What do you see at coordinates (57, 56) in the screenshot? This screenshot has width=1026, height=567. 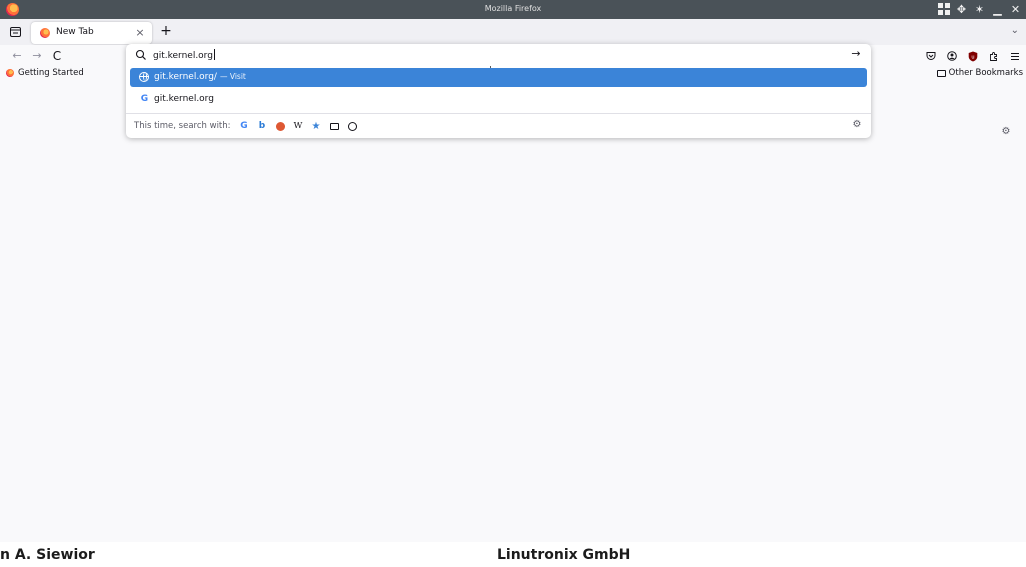 I see `reload-button: C` at bounding box center [57, 56].